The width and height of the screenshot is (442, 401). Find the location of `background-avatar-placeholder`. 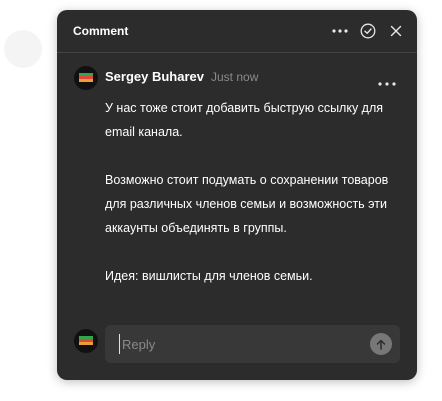

background-avatar-placeholder is located at coordinates (23, 49).